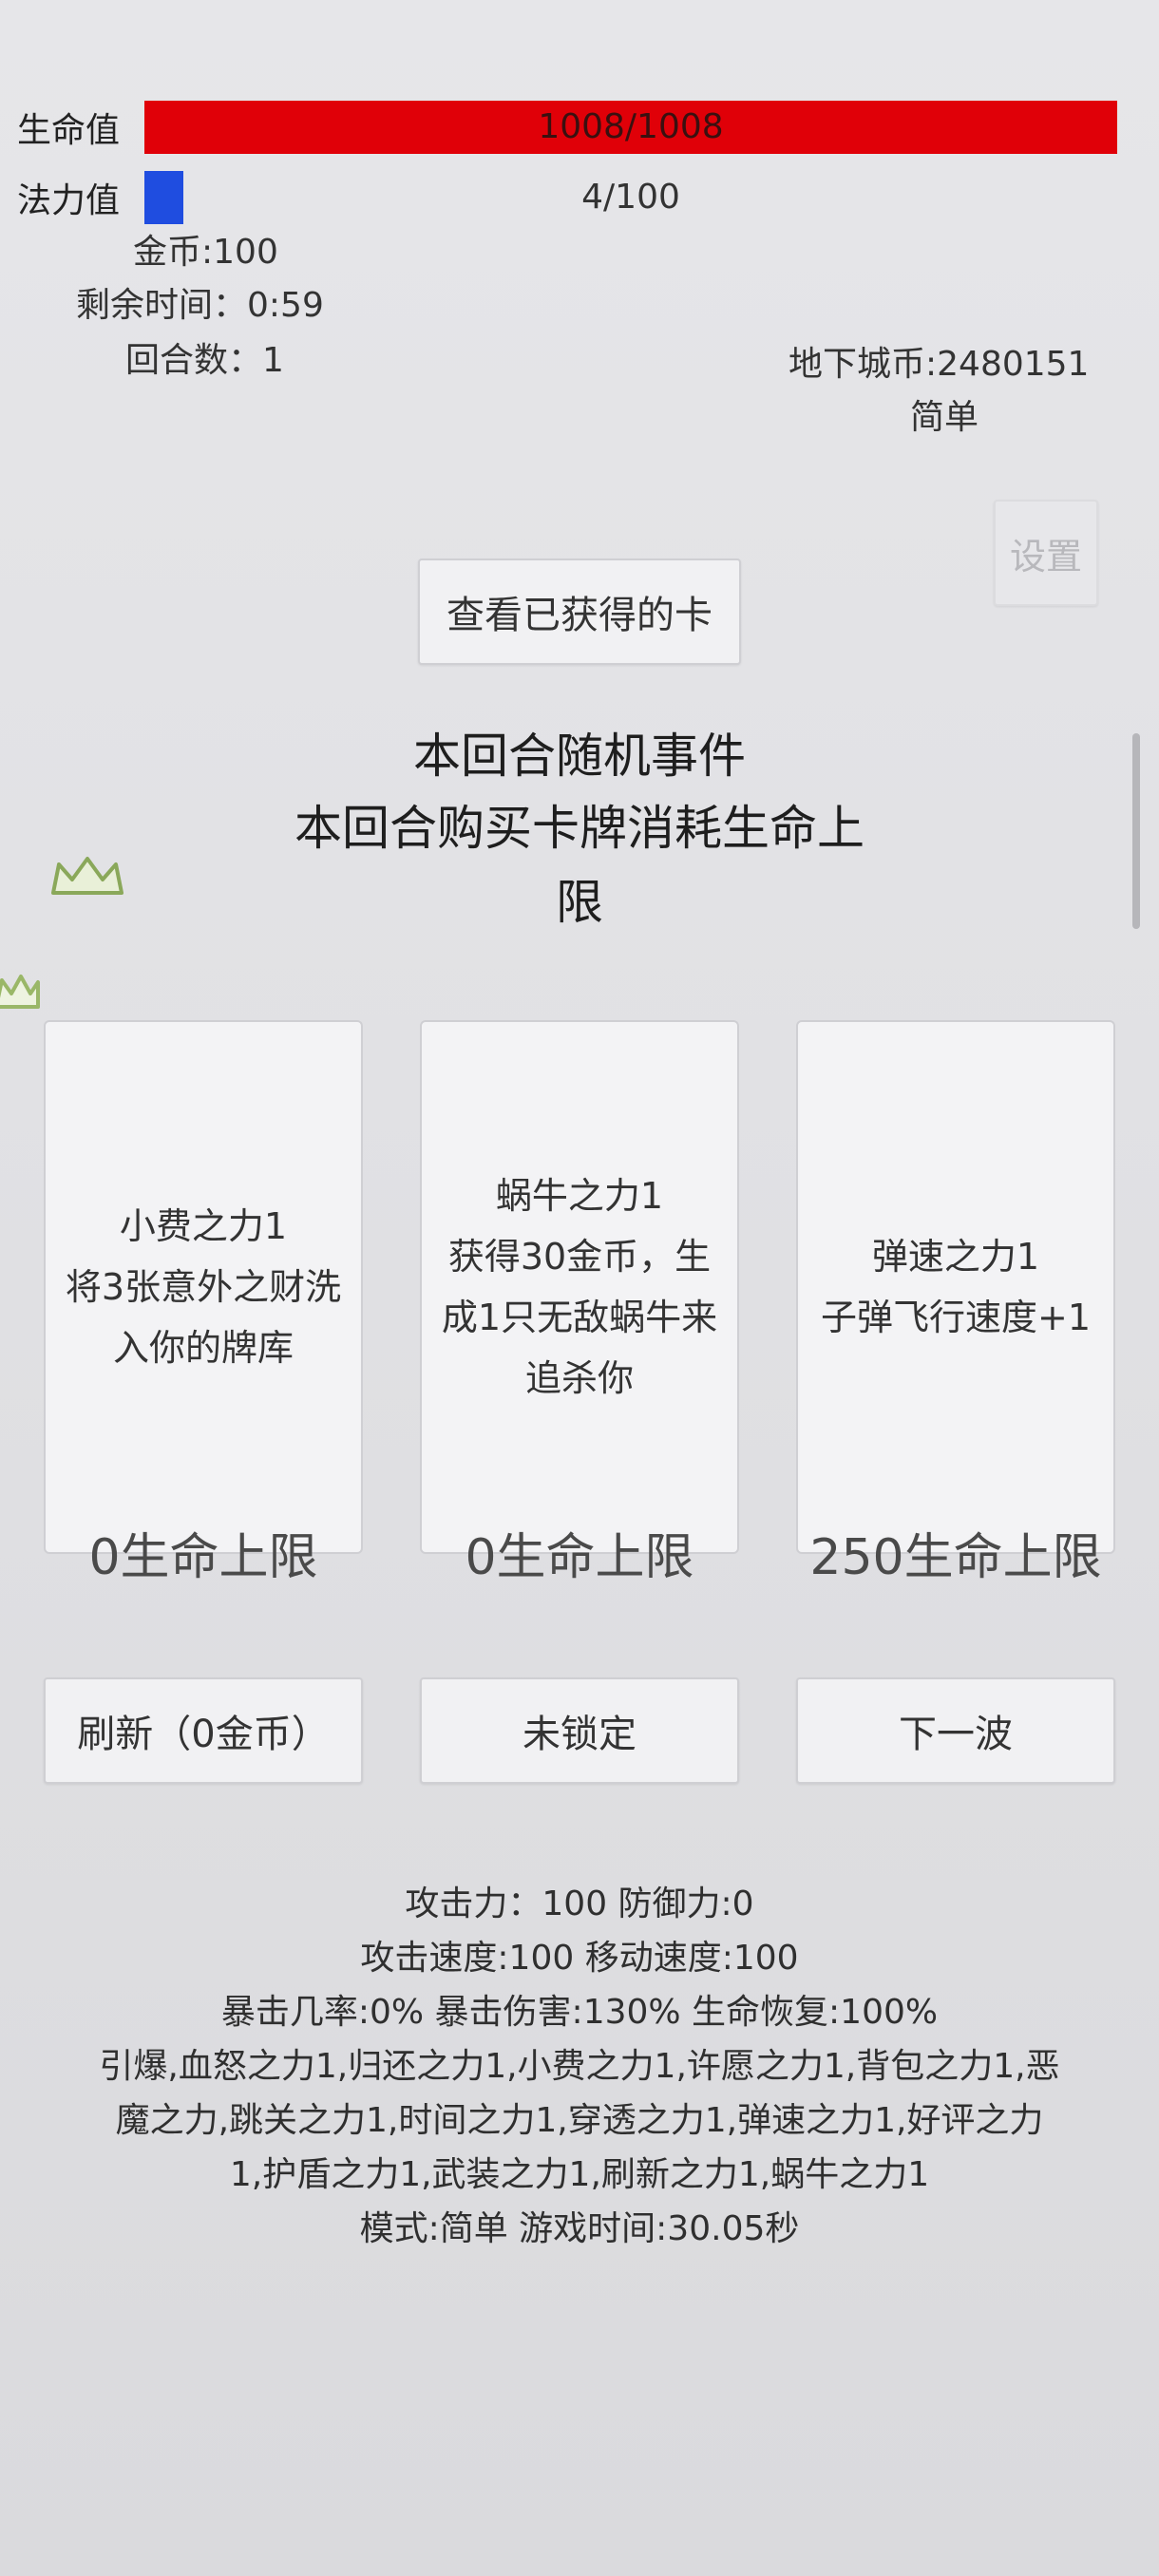  Describe the element at coordinates (579, 2228) in the screenshot. I see `mode-and-game-time: 模式:简单 游戏时间:30.05秒` at that location.